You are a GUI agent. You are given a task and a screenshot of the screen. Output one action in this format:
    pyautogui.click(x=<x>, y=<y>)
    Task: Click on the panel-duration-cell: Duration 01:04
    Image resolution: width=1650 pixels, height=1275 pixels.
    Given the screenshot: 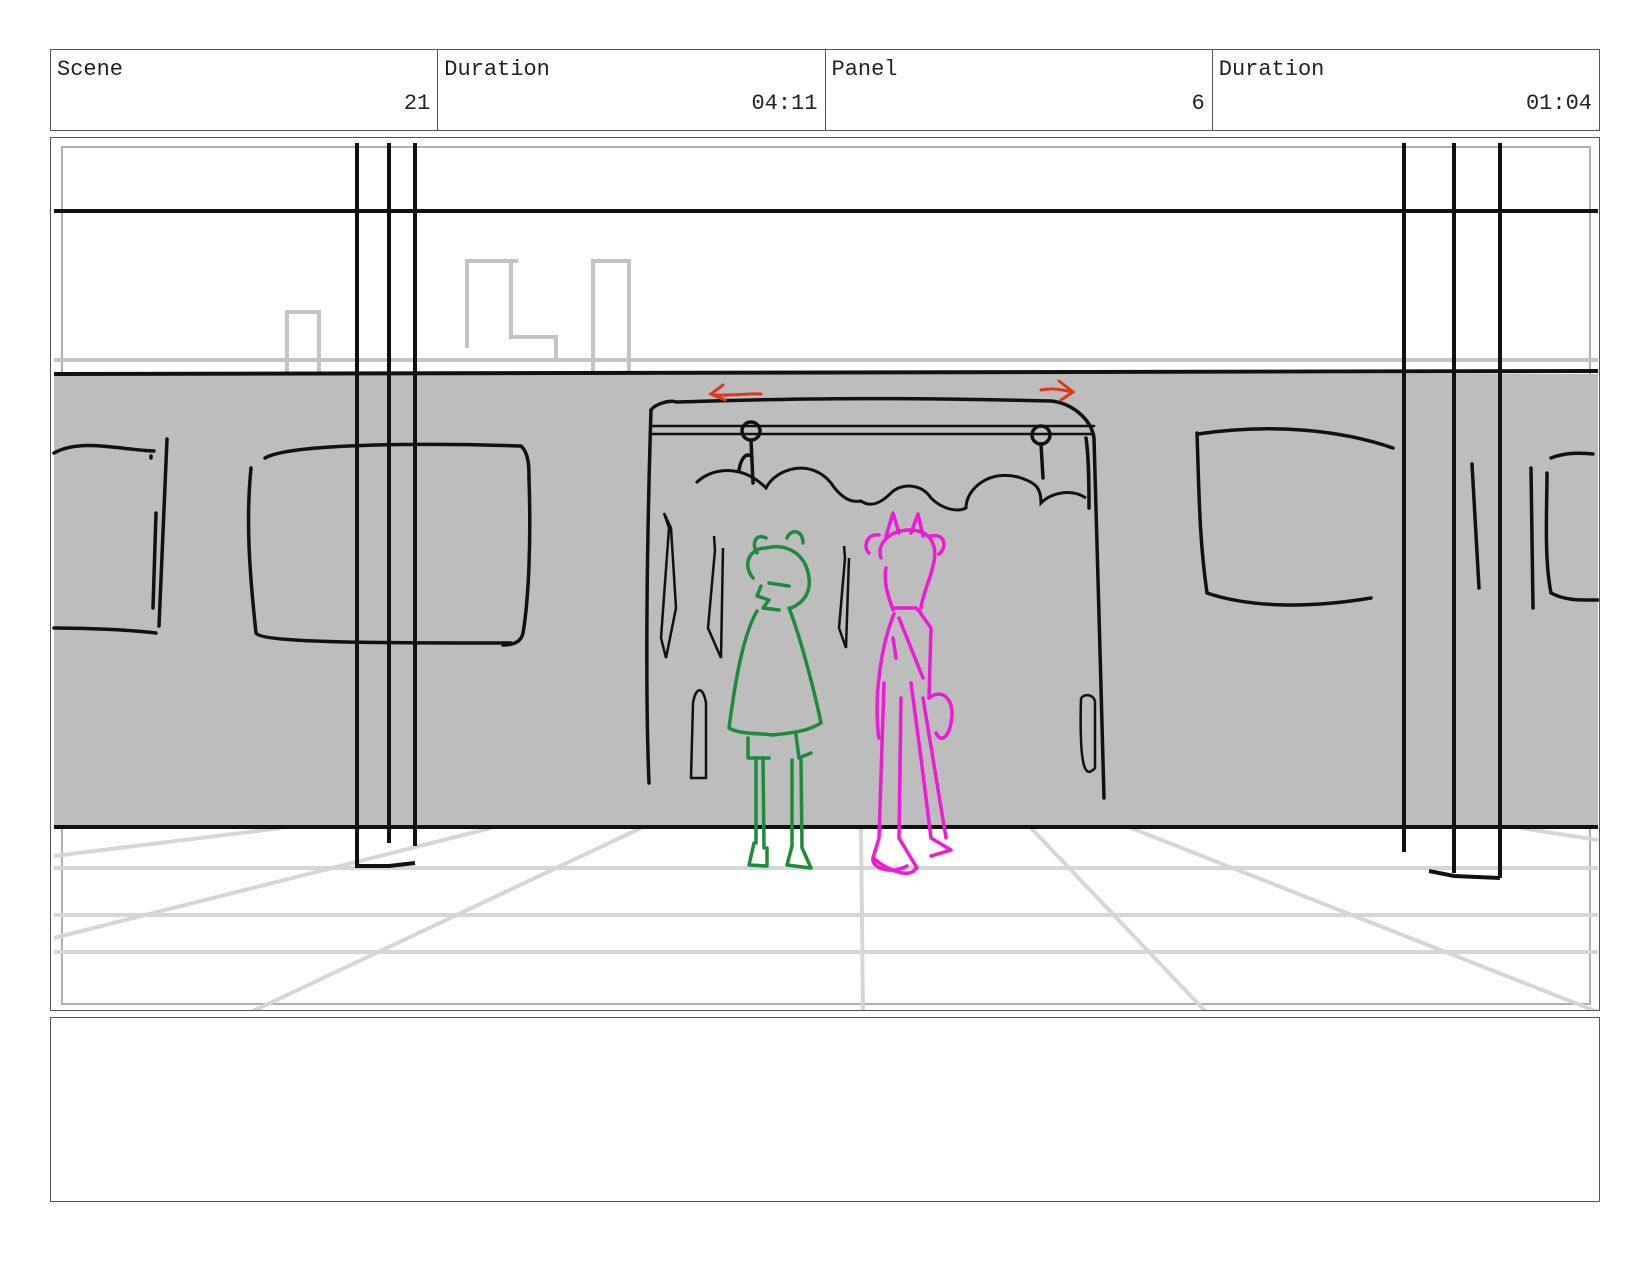 What is the action you would take?
    pyautogui.click(x=1406, y=90)
    